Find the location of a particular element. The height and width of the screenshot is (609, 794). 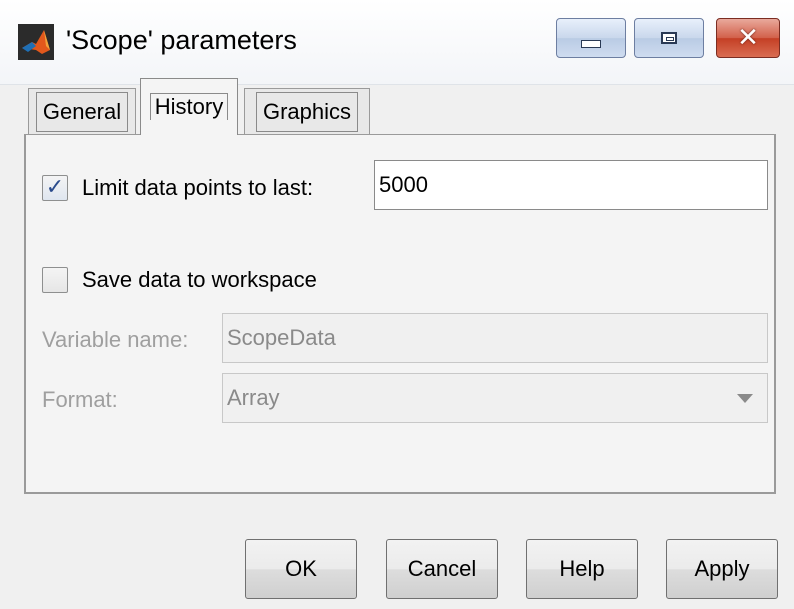

format-selected-value: Array is located at coordinates (253, 397).